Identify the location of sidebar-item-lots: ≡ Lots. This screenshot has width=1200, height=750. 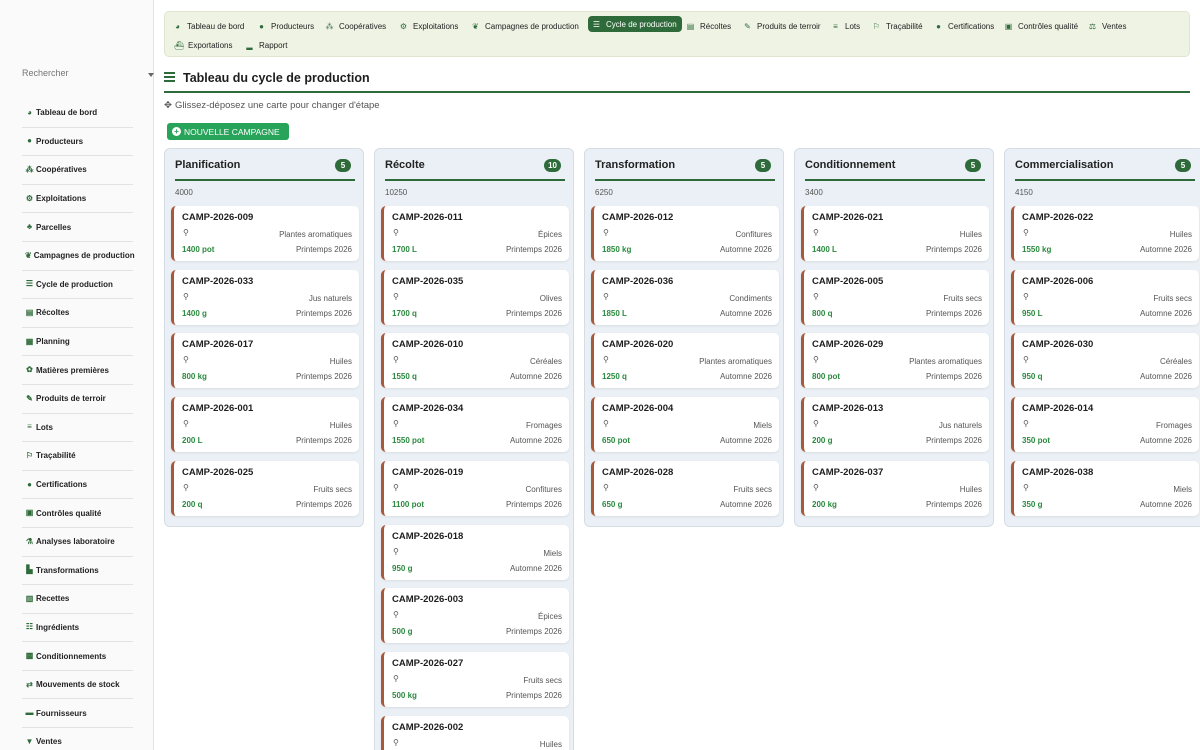
(77, 428).